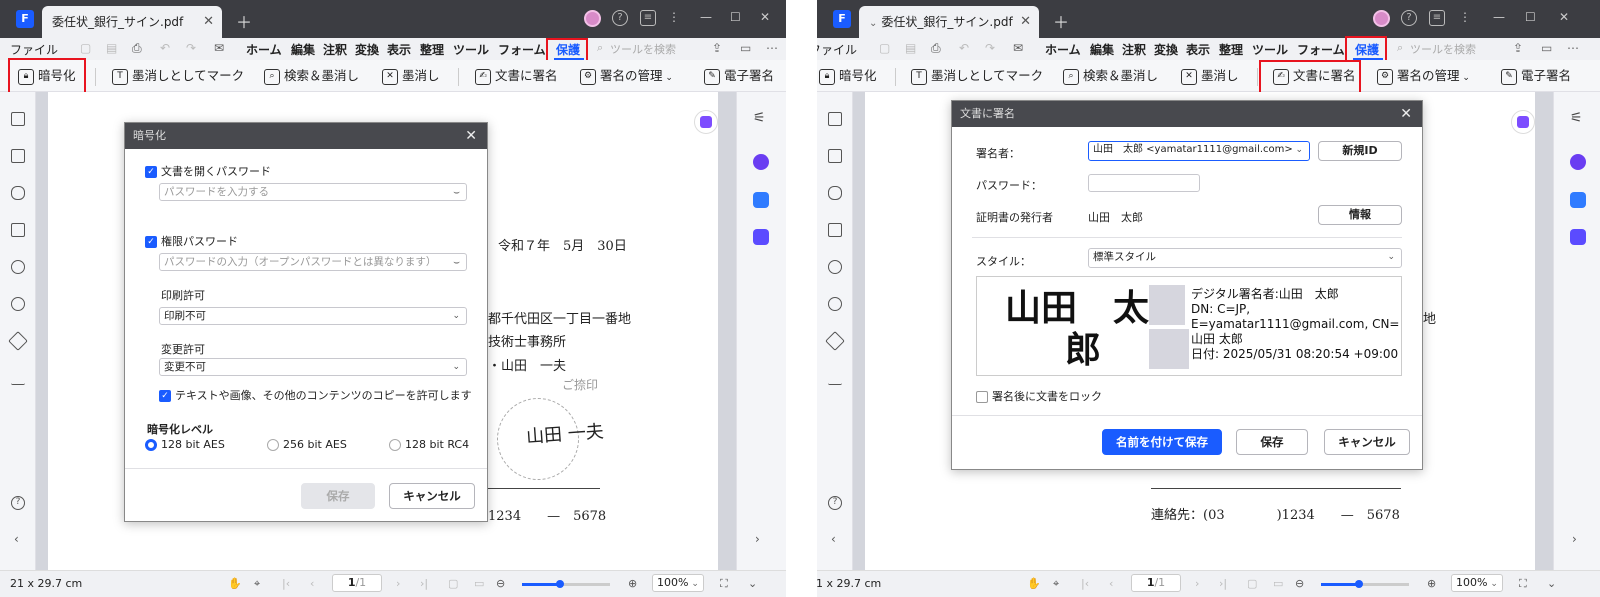  What do you see at coordinates (1272, 442) in the screenshot?
I see `save-button: 保存` at bounding box center [1272, 442].